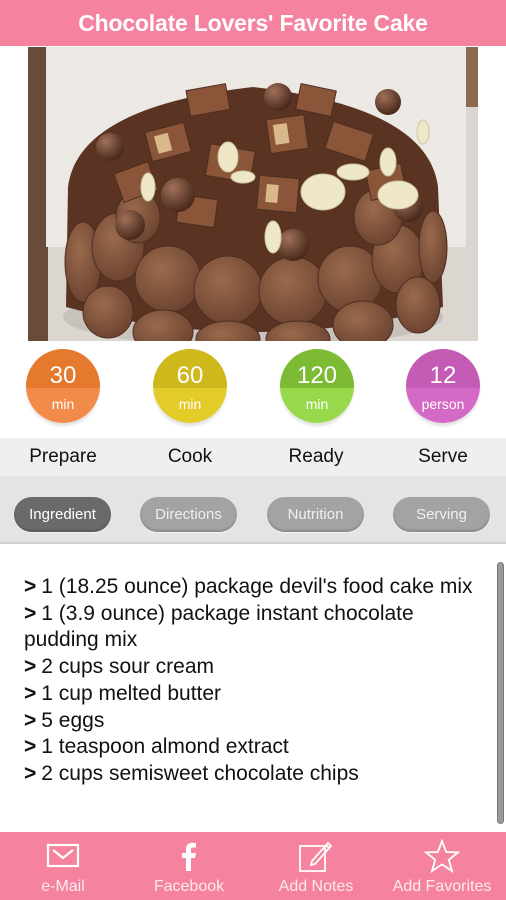  I want to click on ingredient-text: 2 cups semisweet chocolate chips, so click(200, 773).